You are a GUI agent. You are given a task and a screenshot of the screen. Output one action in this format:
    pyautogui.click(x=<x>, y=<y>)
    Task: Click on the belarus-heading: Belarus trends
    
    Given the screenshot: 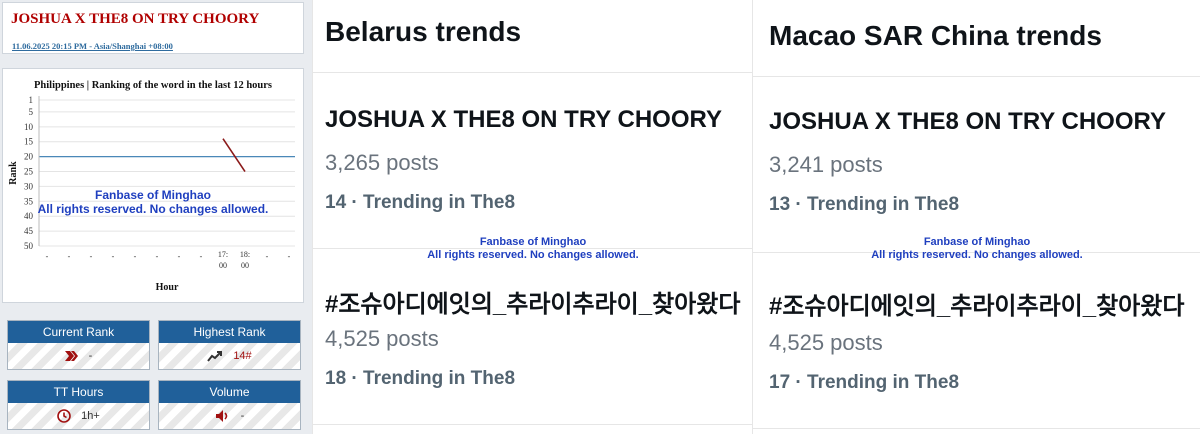 What is the action you would take?
    pyautogui.click(x=423, y=31)
    